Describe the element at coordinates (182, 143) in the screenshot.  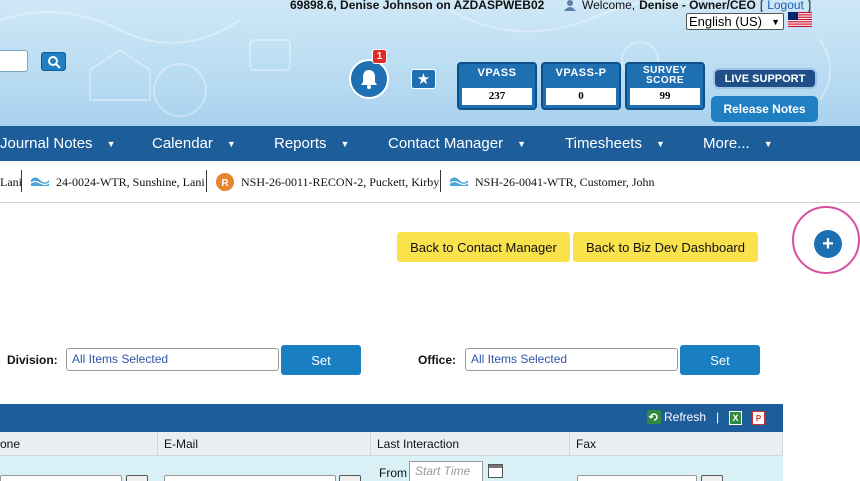
I see `nav-label: Calendar` at that location.